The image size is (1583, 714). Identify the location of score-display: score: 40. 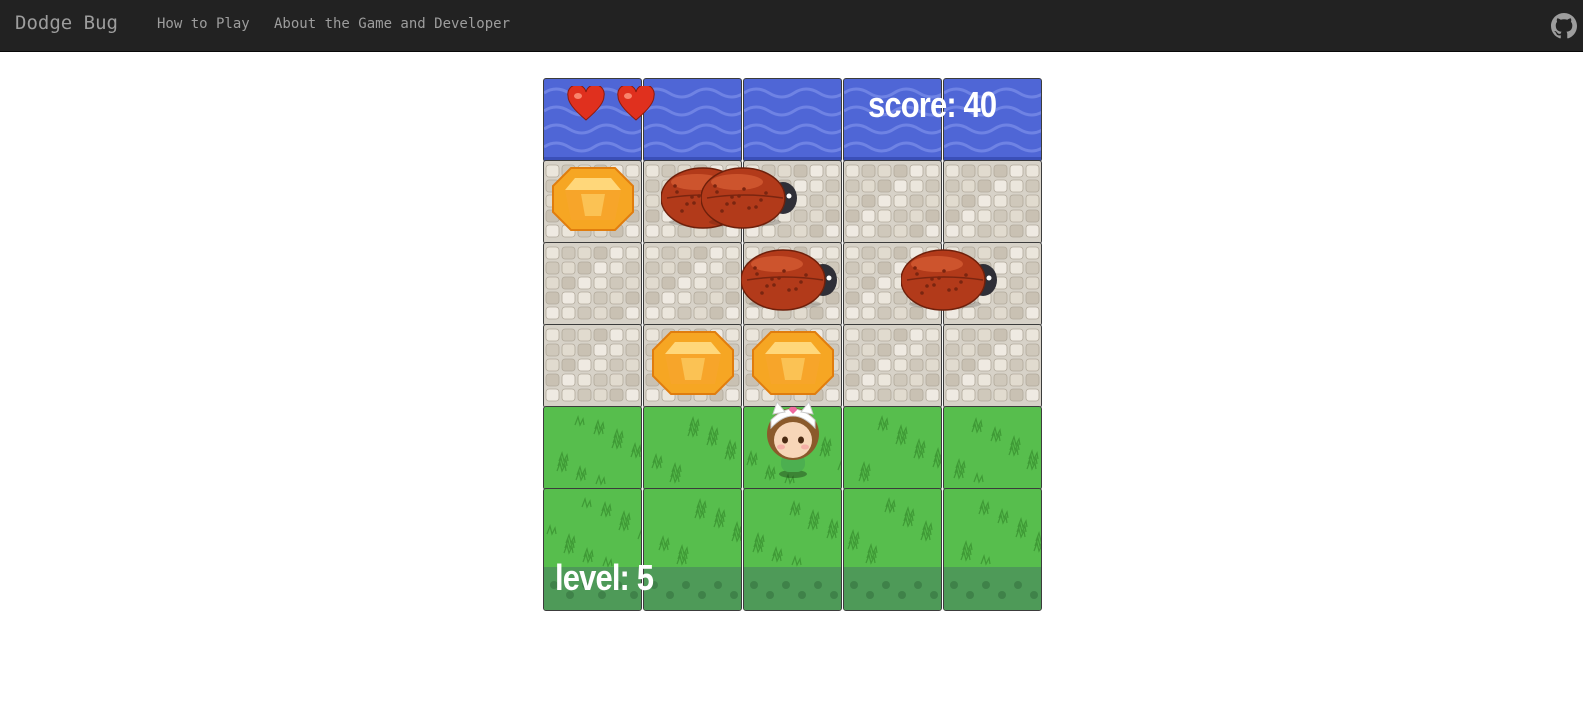
(932, 104).